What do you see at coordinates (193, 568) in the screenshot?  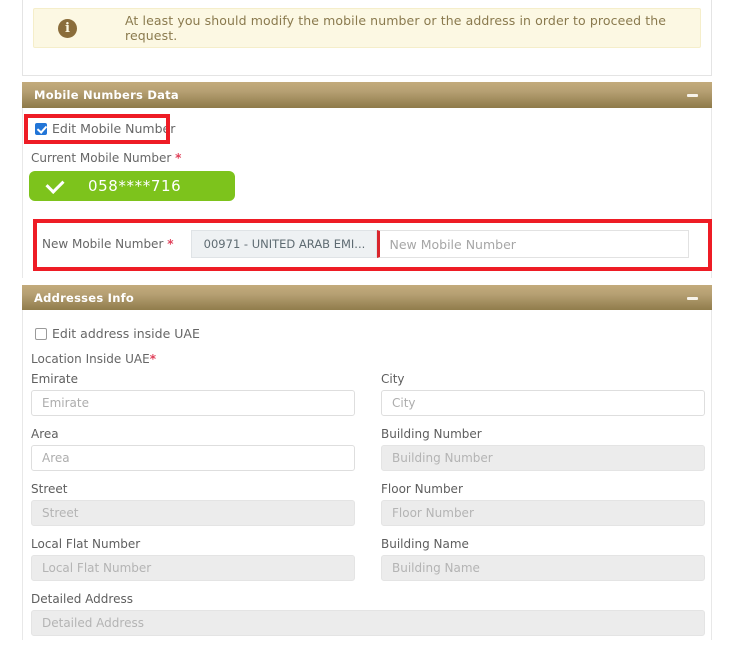 I see `input-local-flat-number: Local Flat Number` at bounding box center [193, 568].